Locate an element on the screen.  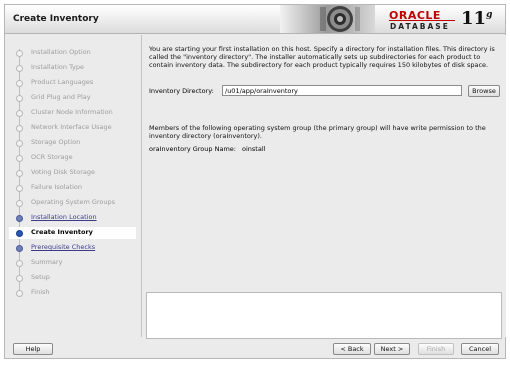
inventory-directory-input is located at coordinates (342, 90).